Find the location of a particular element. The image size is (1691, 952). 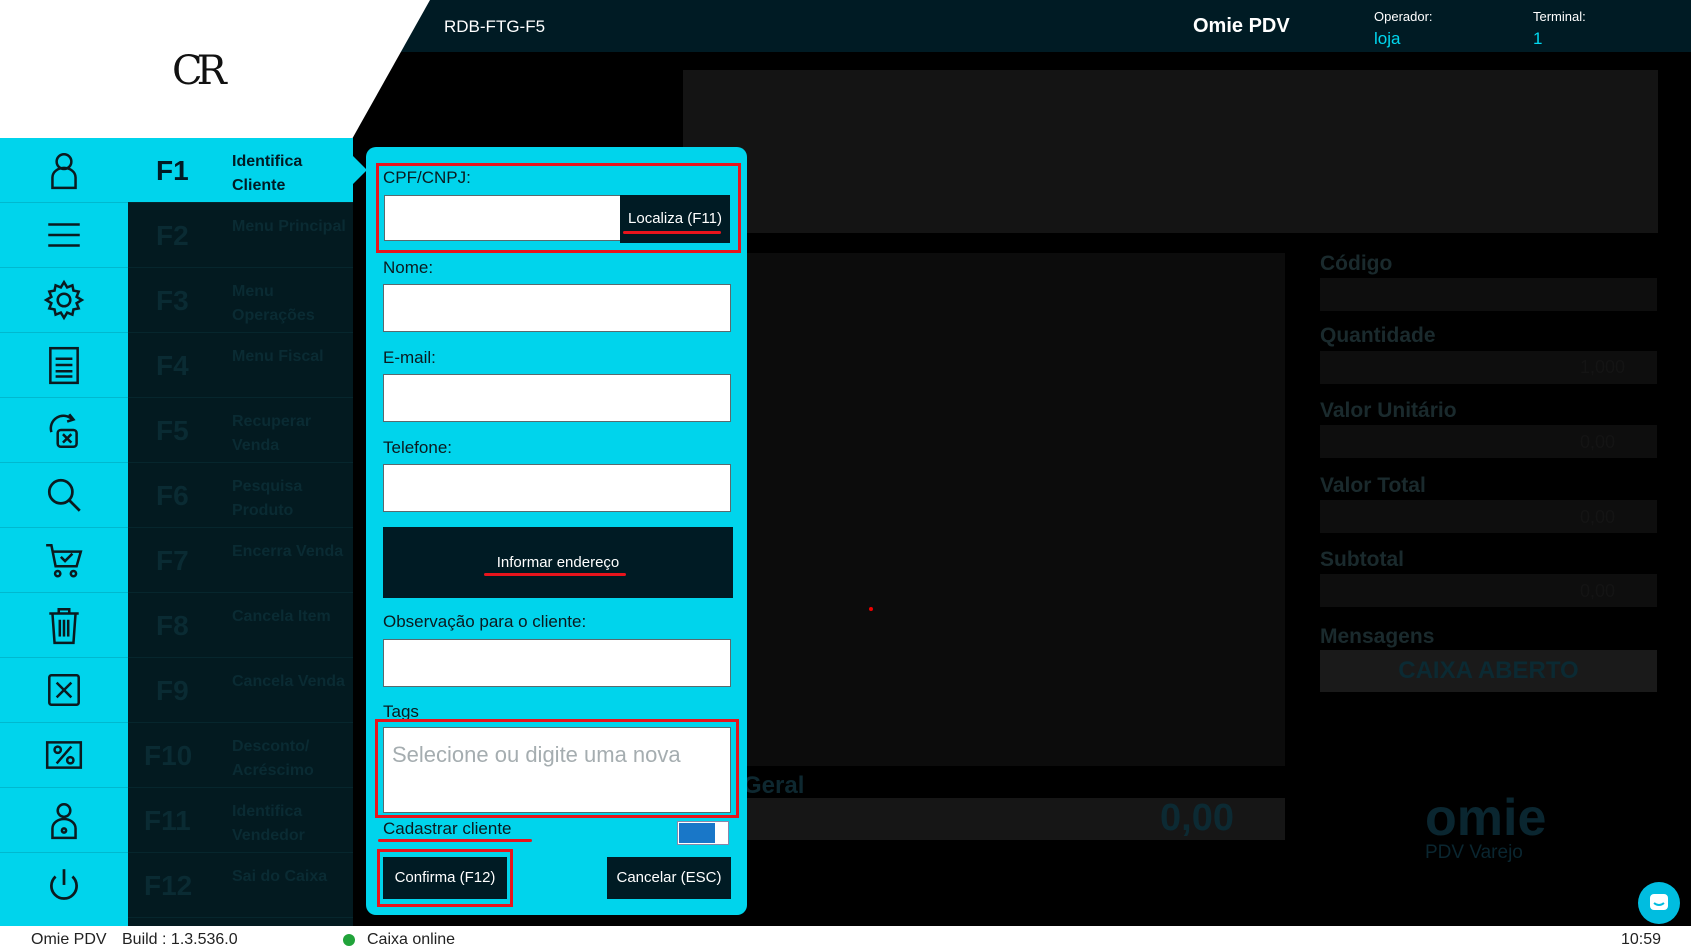

field-label-valor-total: Valor Total is located at coordinates (1373, 485).